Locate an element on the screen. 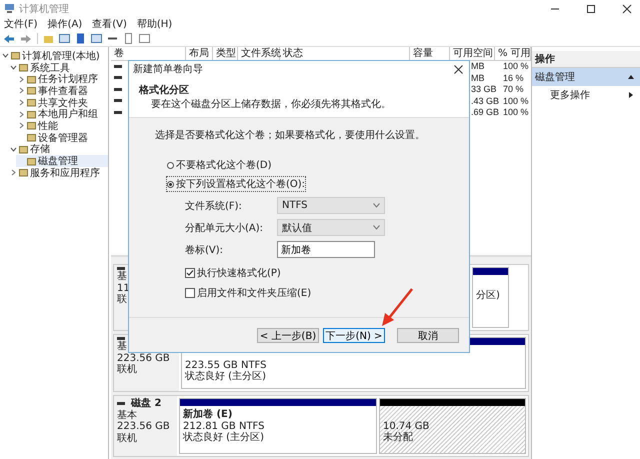 The image size is (640, 459). partition: 分区) is located at coordinates (490, 297).